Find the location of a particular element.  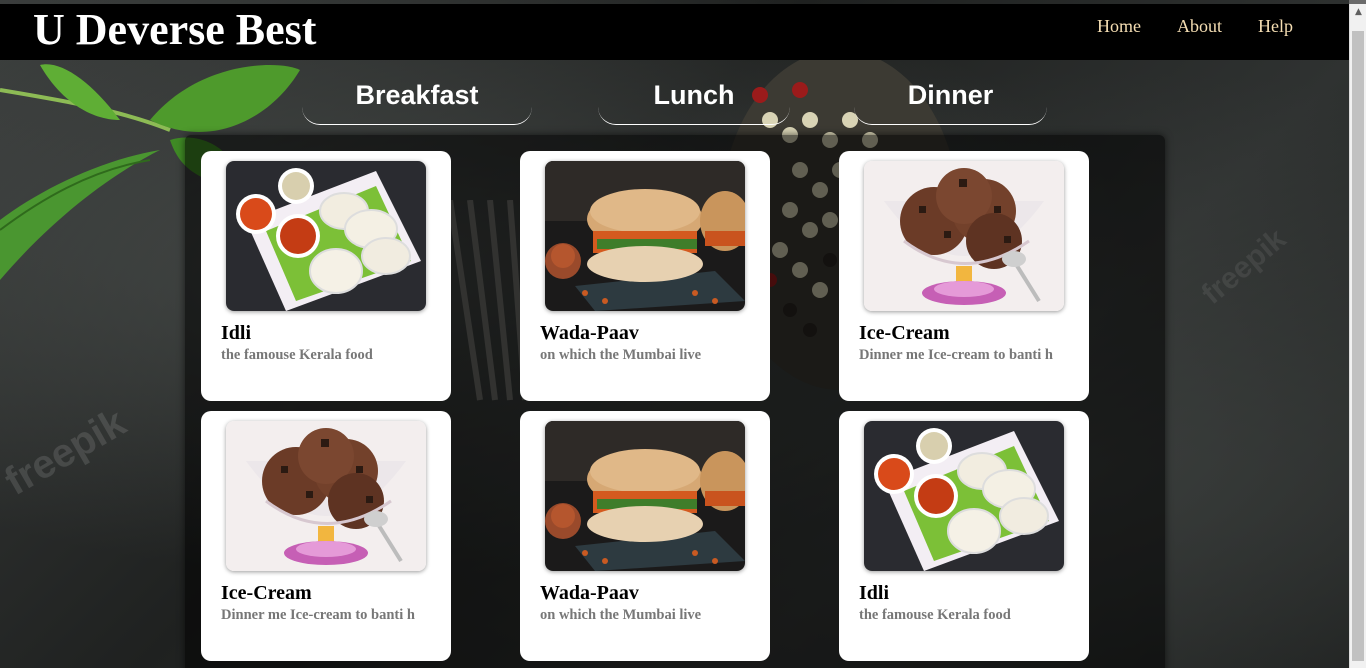

nav-help-link: Help is located at coordinates (1275, 26).